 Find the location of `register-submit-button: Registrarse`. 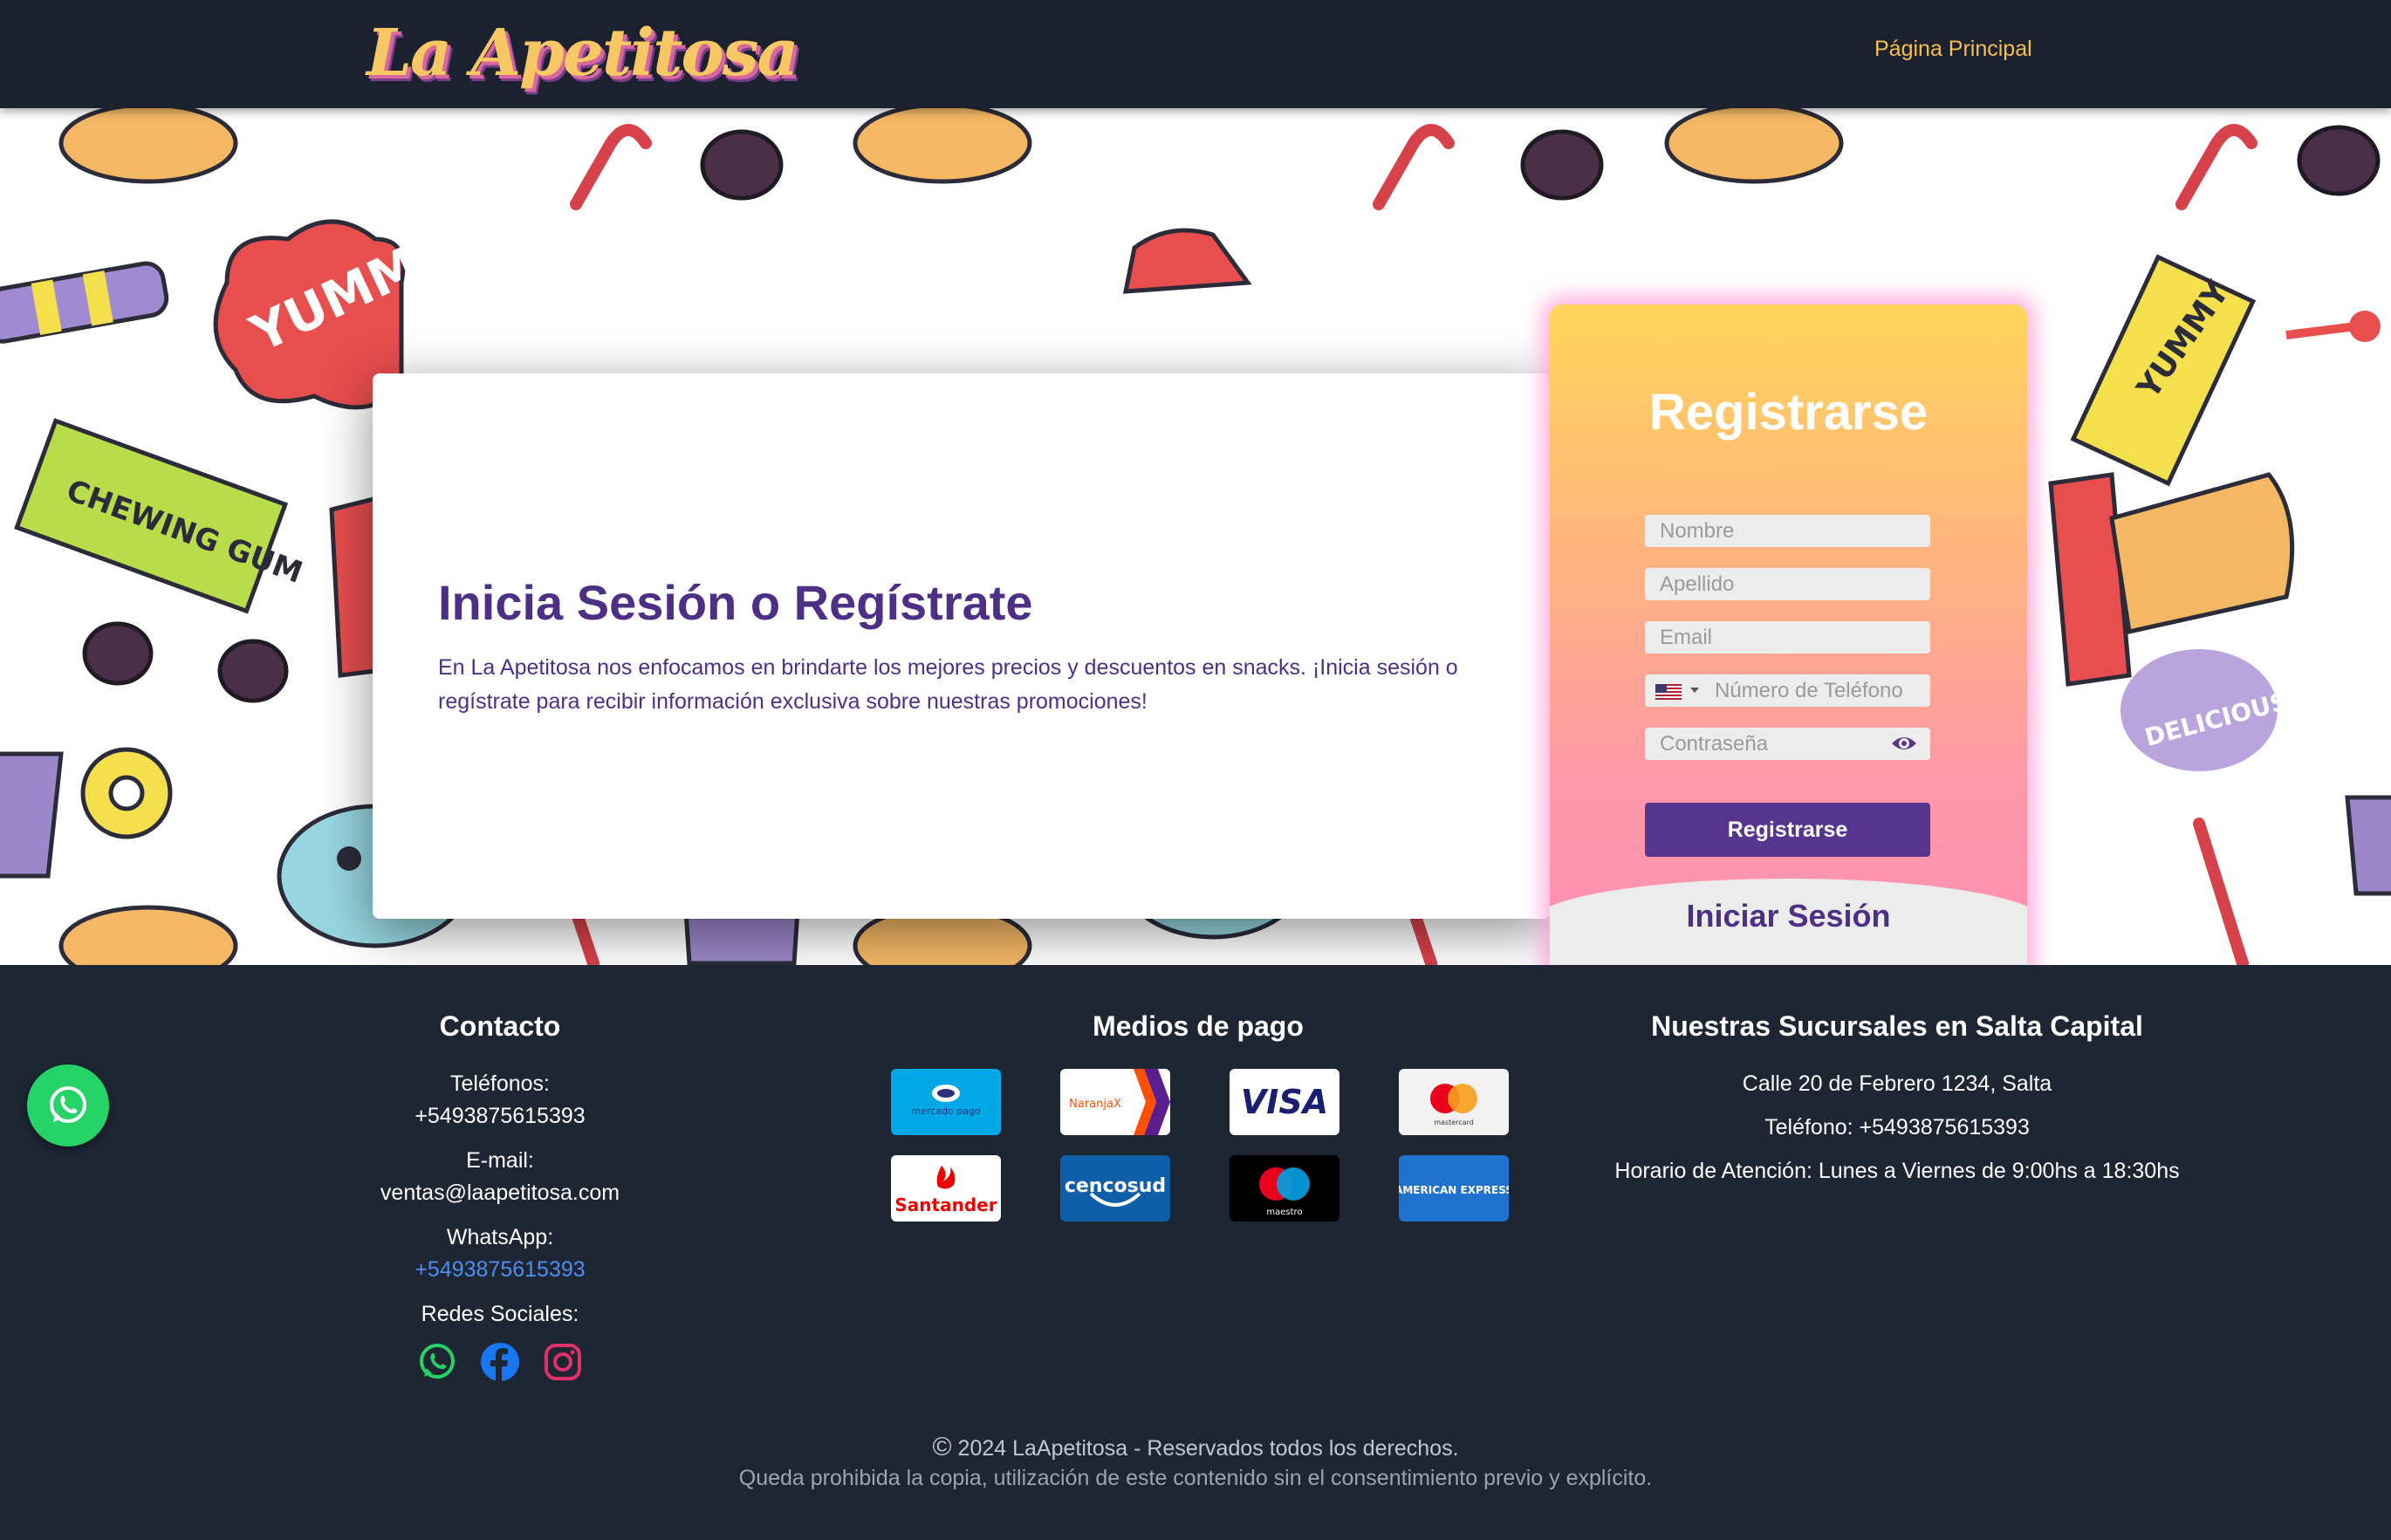

register-submit-button: Registrarse is located at coordinates (1788, 830).